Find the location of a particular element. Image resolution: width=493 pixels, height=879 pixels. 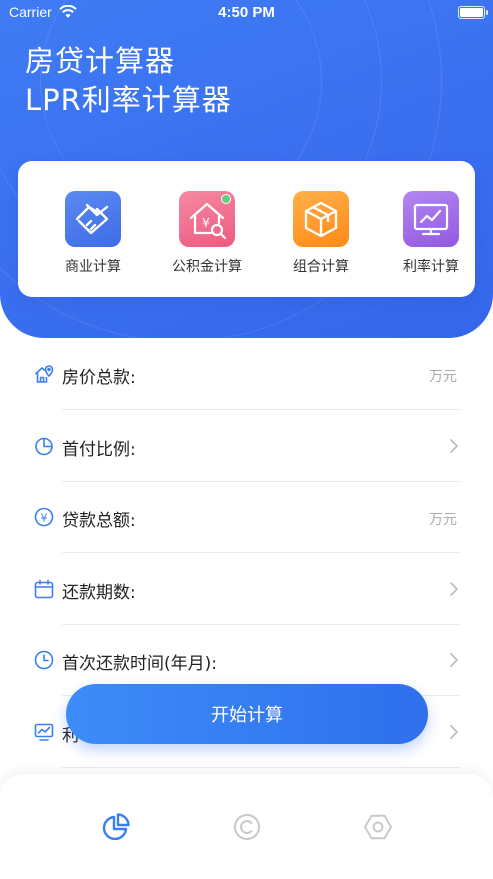

clock-icon is located at coordinates (44, 660).